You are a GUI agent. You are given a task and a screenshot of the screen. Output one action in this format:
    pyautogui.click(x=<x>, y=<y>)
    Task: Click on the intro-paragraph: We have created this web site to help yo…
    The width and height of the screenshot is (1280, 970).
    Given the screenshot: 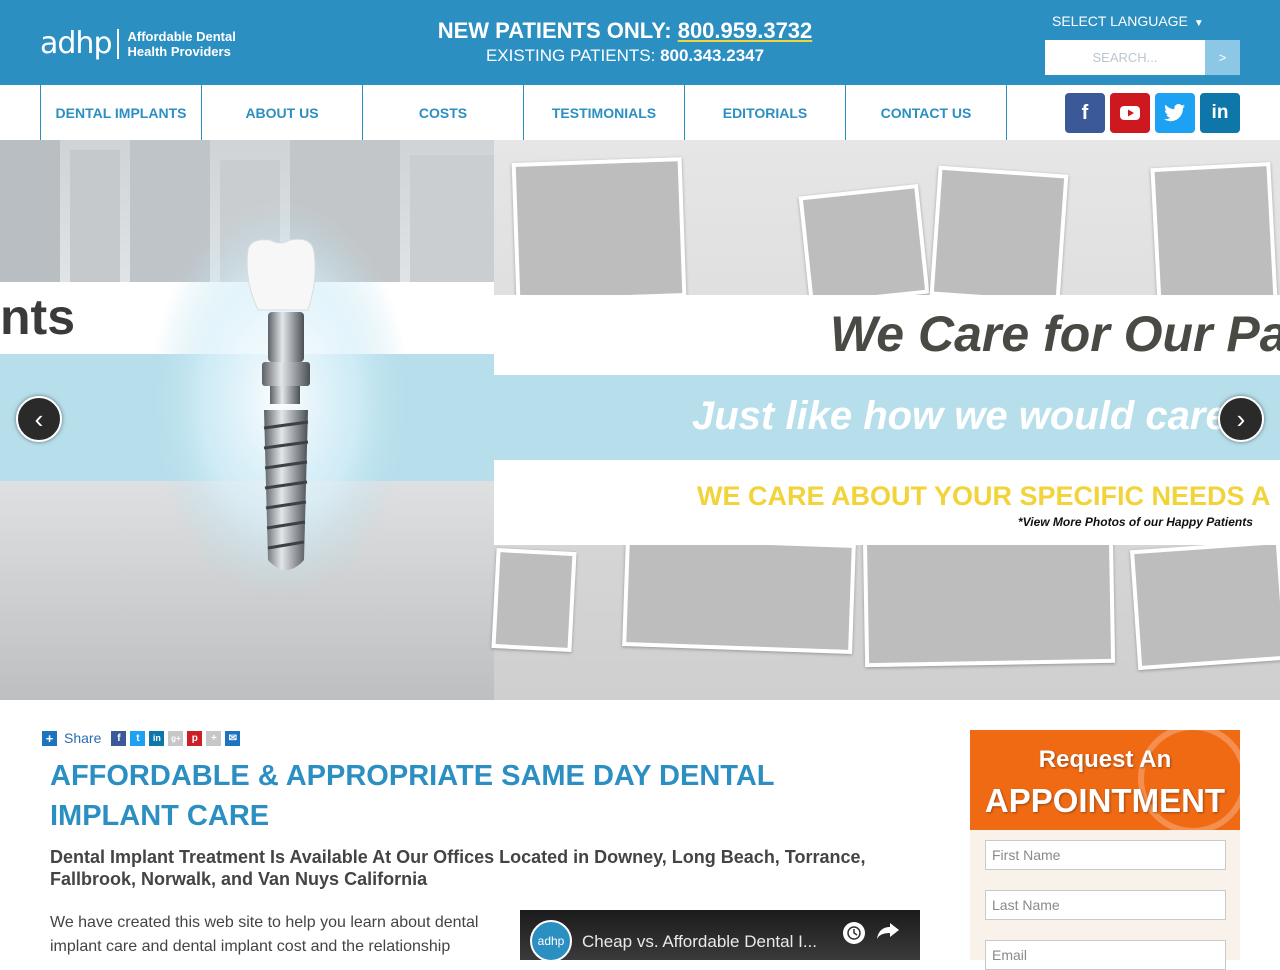 What is the action you would take?
    pyautogui.click(x=264, y=934)
    